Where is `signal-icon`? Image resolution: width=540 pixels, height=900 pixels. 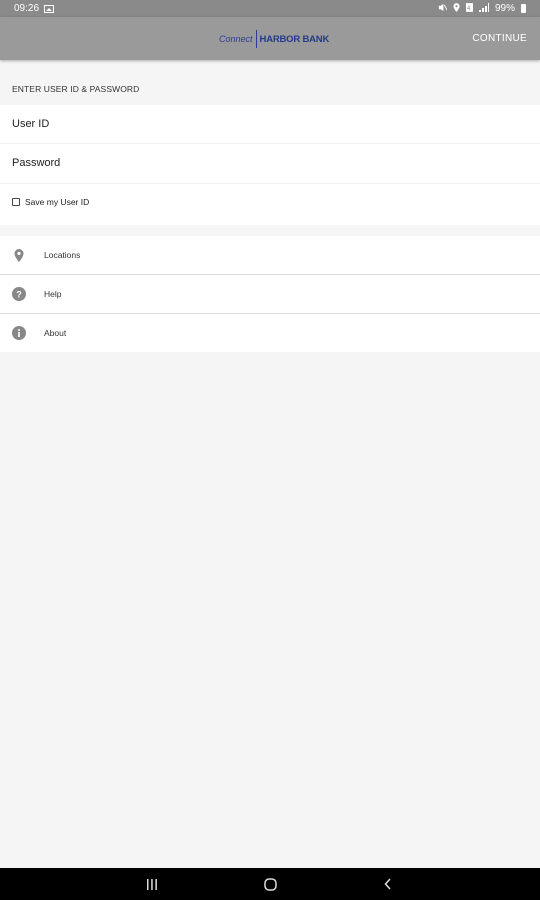
signal-icon is located at coordinates (483, 8).